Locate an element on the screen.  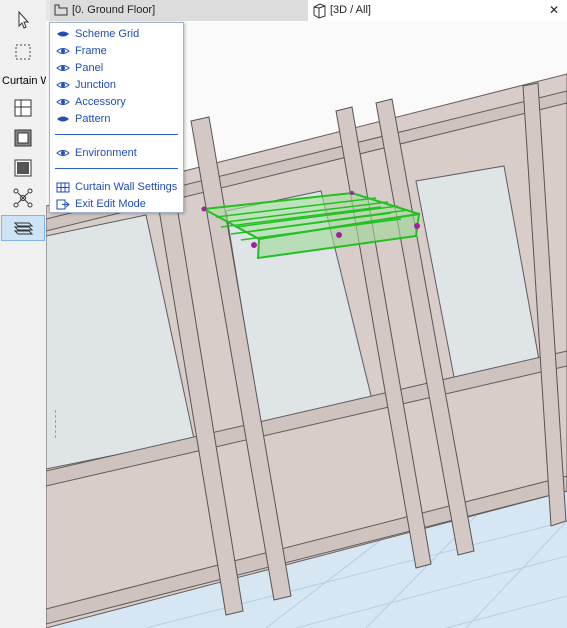
menu-item-label: Scheme Grid is located at coordinates (107, 34).